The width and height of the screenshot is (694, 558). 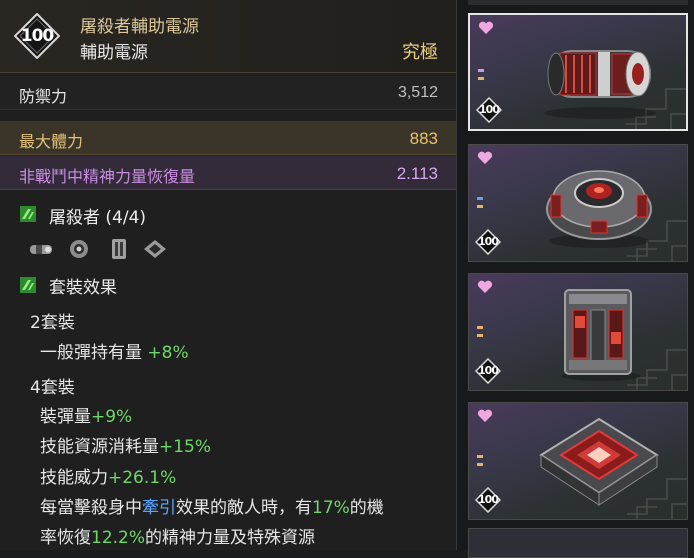 I want to click on set-bonus-4-desc-1: 每當擊殺身中牽引效果的敵人時，有17%的機, so click(x=212, y=508).